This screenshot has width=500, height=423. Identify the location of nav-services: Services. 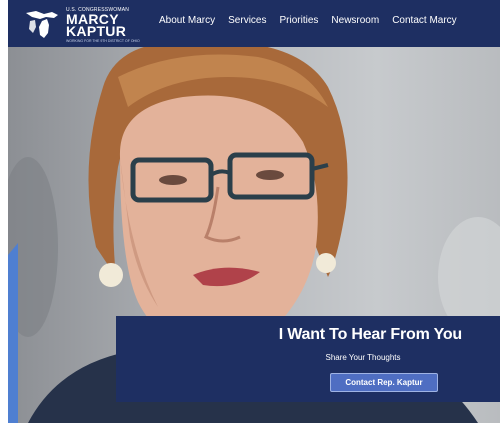
(247, 20).